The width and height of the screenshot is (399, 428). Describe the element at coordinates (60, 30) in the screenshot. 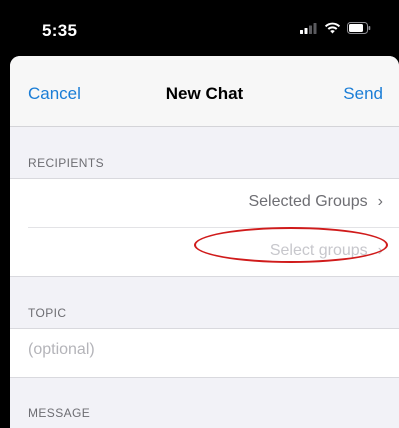

I see `status-time: 5:35` at that location.